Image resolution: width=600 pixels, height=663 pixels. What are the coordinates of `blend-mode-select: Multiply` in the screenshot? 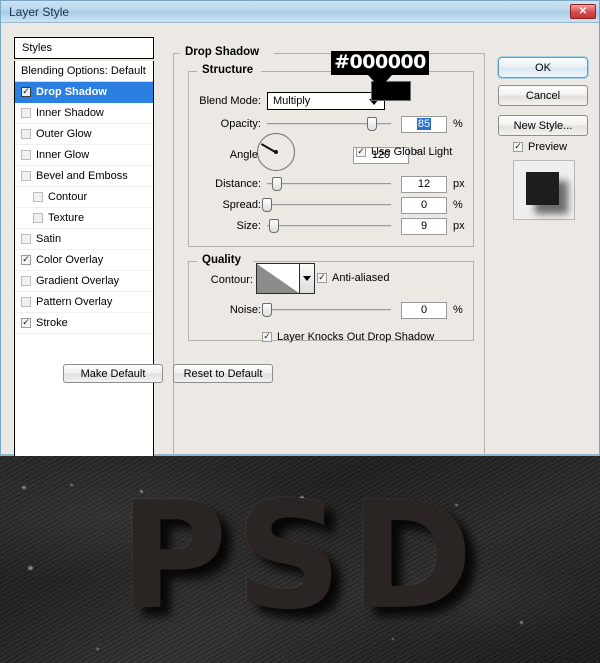 It's located at (326, 101).